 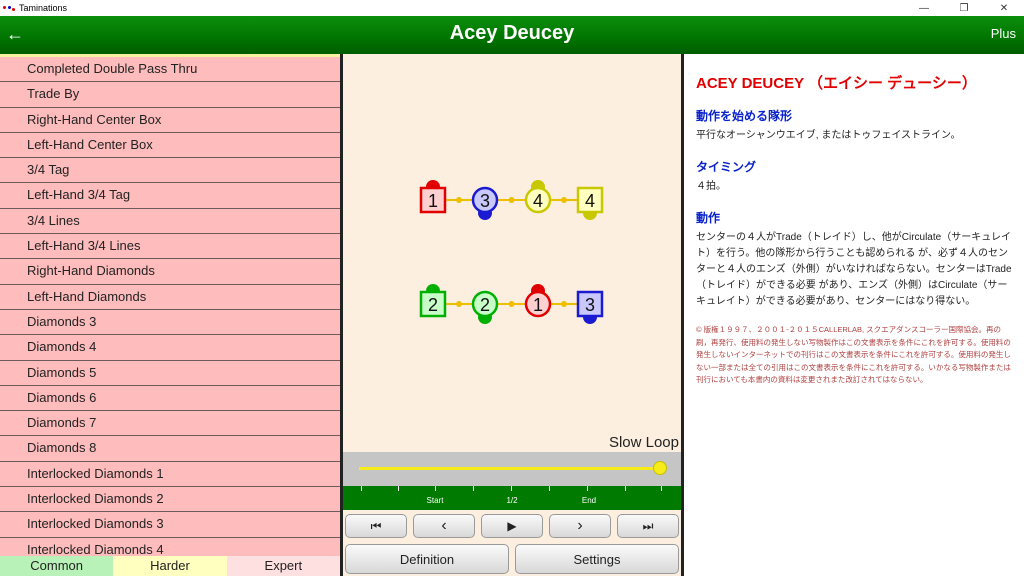 What do you see at coordinates (170, 322) in the screenshot?
I see `list-item: Diamonds 3` at bounding box center [170, 322].